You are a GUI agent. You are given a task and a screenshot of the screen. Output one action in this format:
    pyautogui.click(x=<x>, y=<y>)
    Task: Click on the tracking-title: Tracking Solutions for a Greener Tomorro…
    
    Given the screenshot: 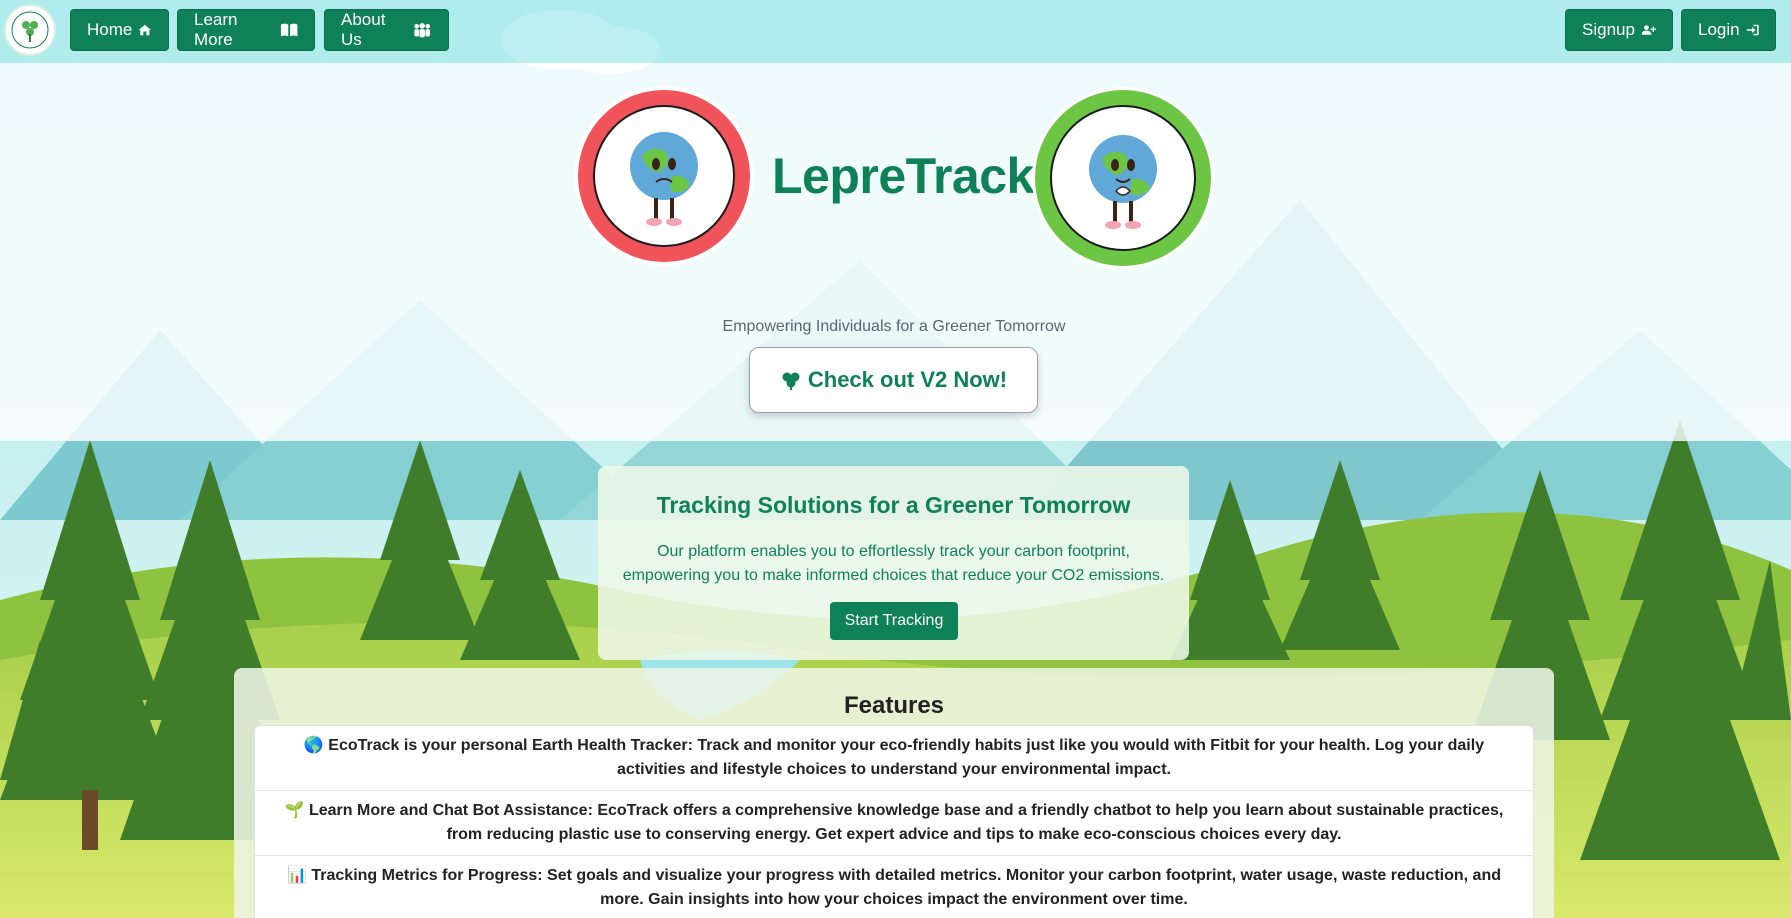 What is the action you would take?
    pyautogui.click(x=893, y=505)
    